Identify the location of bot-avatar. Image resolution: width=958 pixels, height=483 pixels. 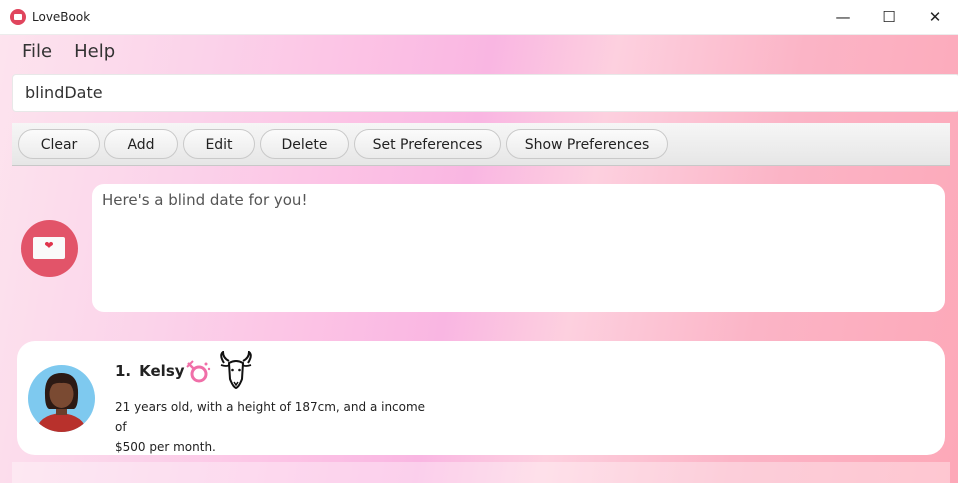
(49, 248).